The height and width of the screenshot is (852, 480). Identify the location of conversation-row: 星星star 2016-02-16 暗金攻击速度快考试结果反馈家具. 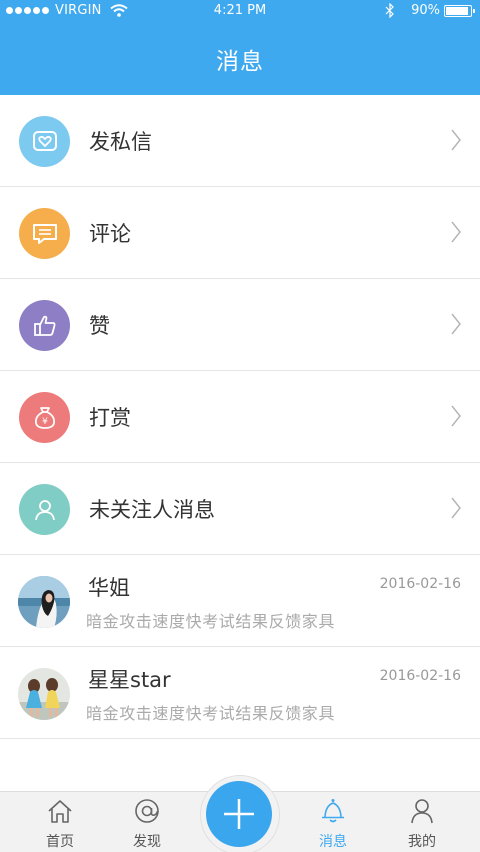
(240, 693).